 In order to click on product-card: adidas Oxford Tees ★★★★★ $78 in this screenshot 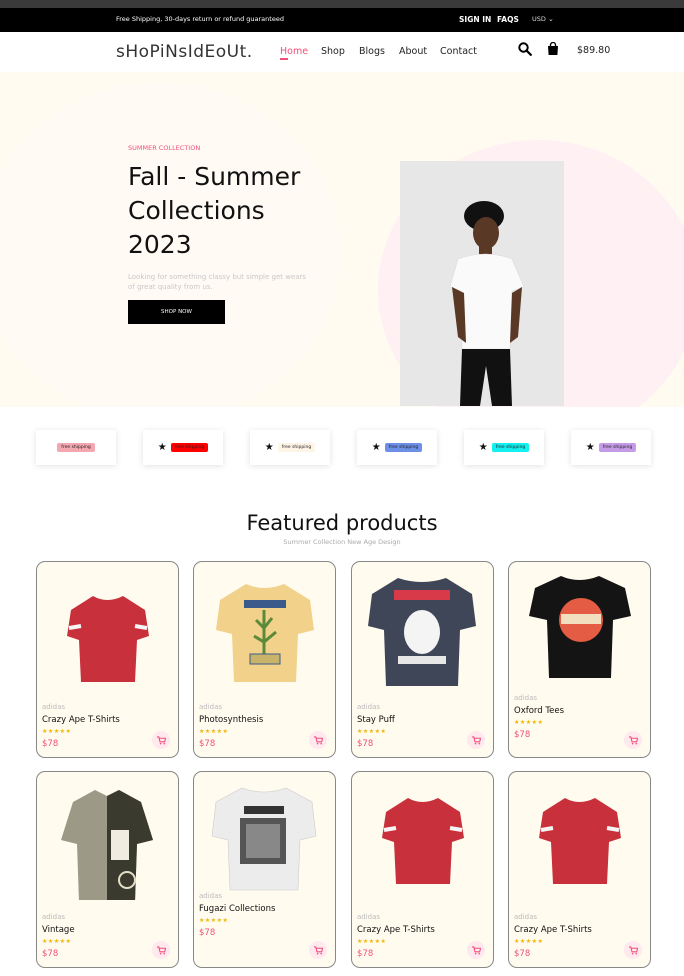, I will do `click(579, 659)`.